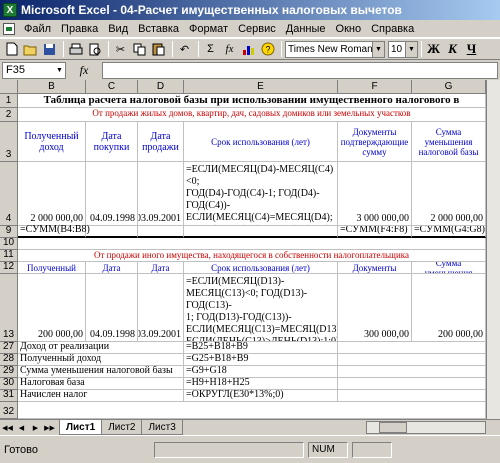  What do you see at coordinates (261, 348) in the screenshot?
I see `formula-cell: =B25+B18+B9` at bounding box center [261, 348].